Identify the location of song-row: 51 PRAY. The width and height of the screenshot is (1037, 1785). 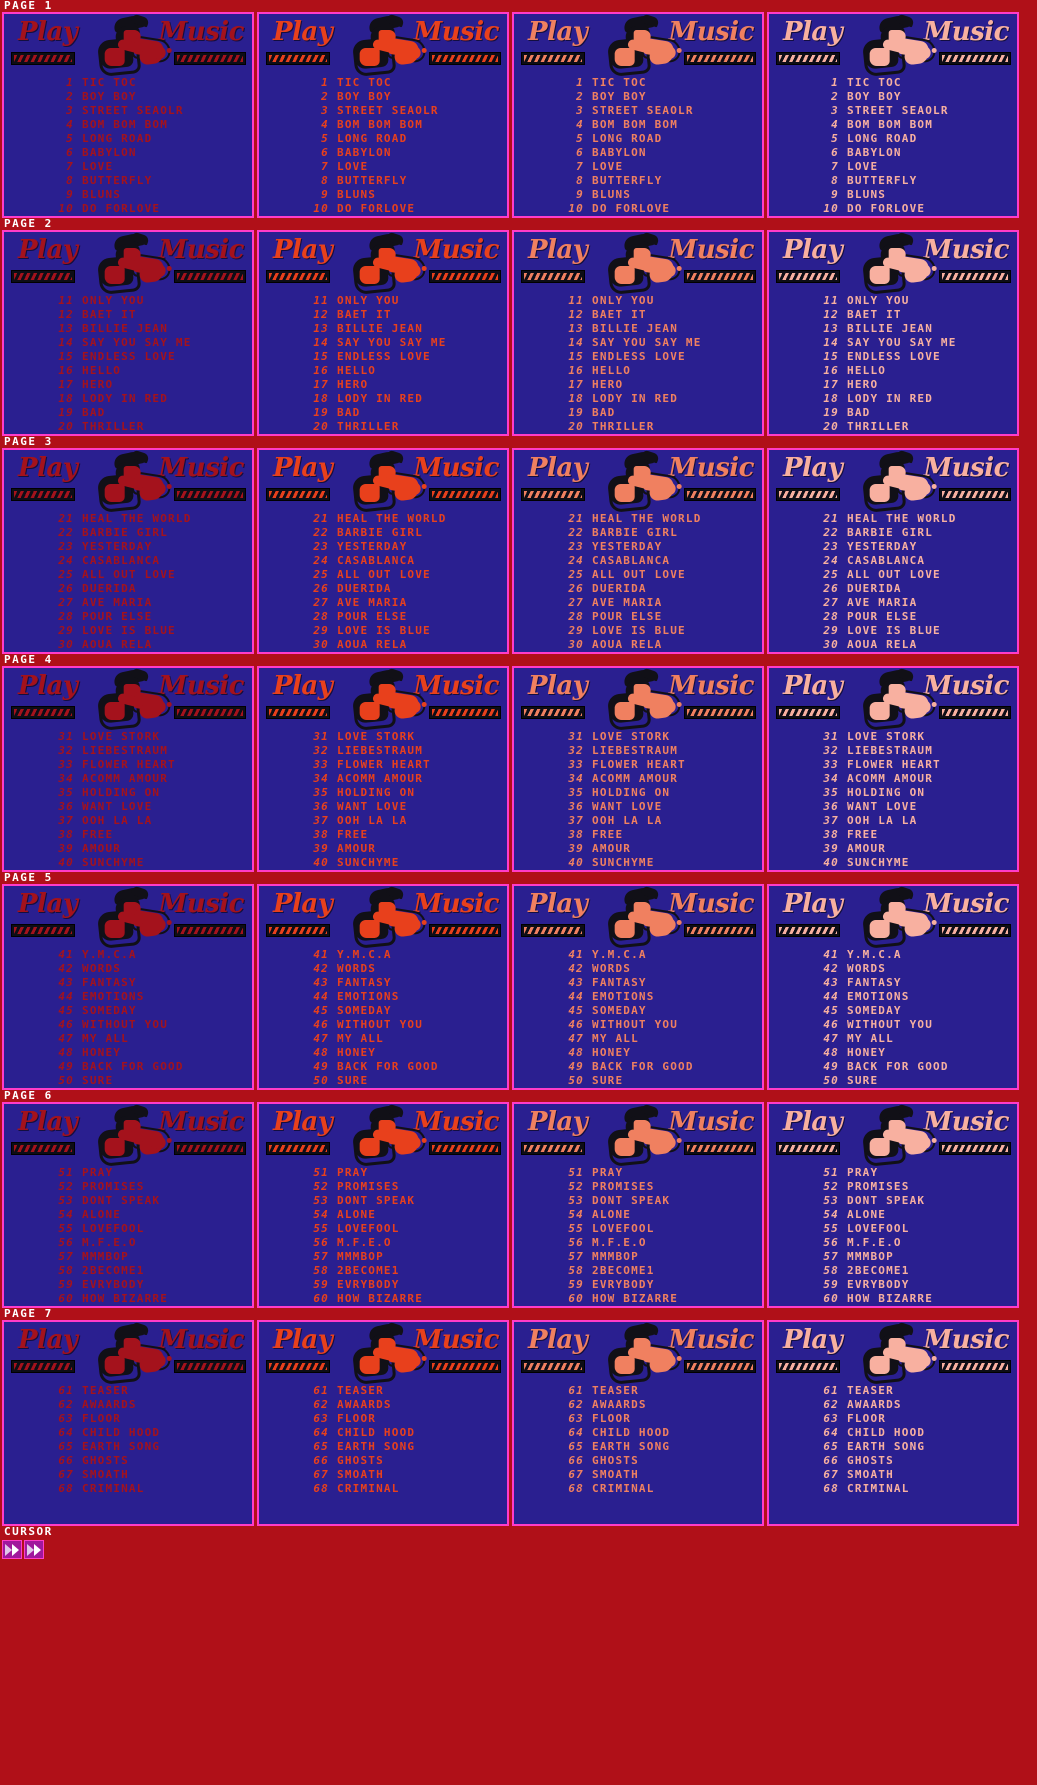
(663, 1173).